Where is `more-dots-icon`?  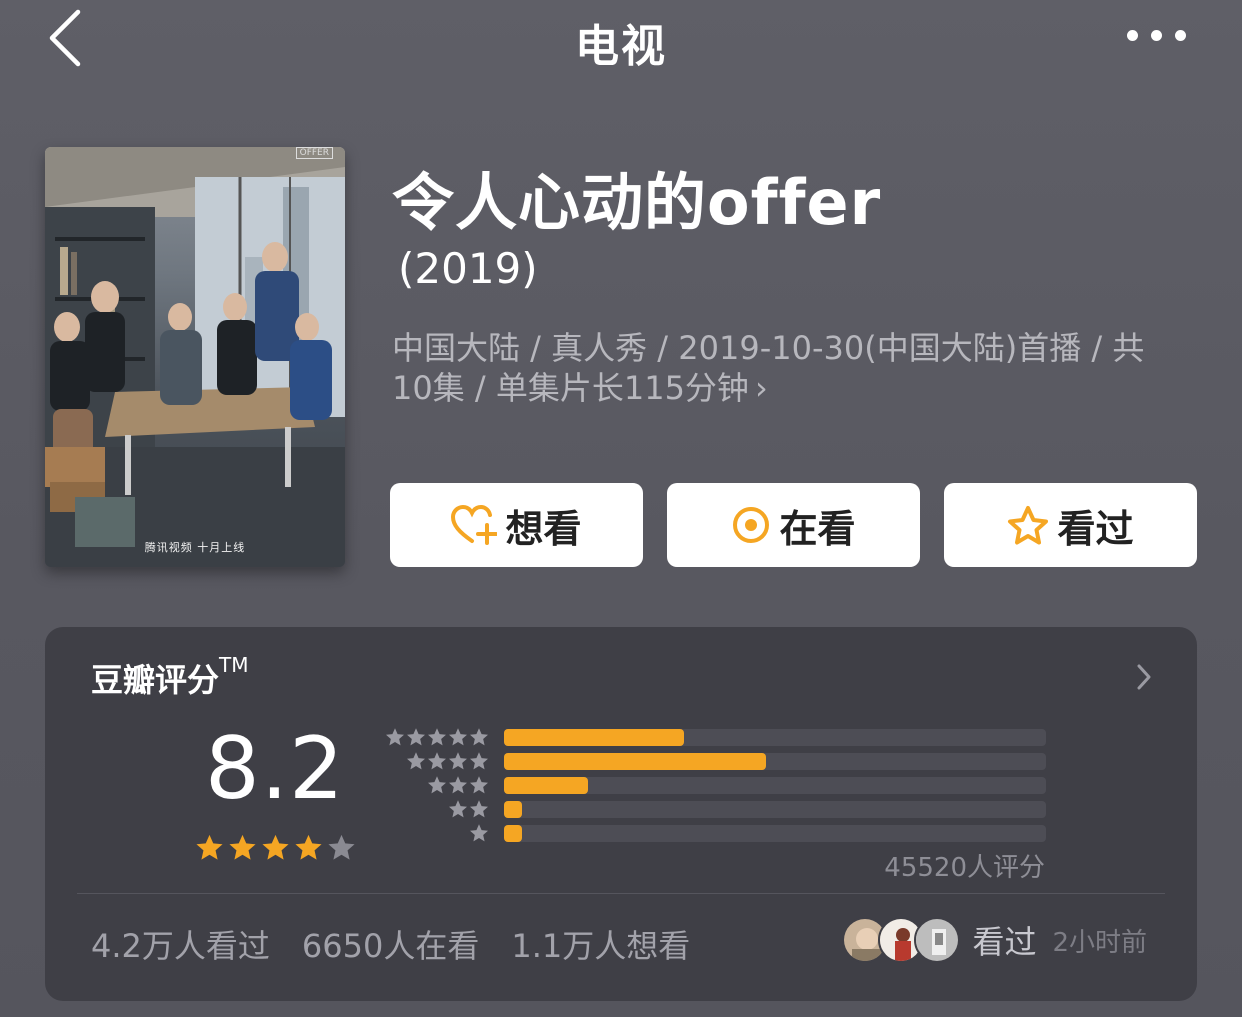
more-dots-icon is located at coordinates (1132, 35).